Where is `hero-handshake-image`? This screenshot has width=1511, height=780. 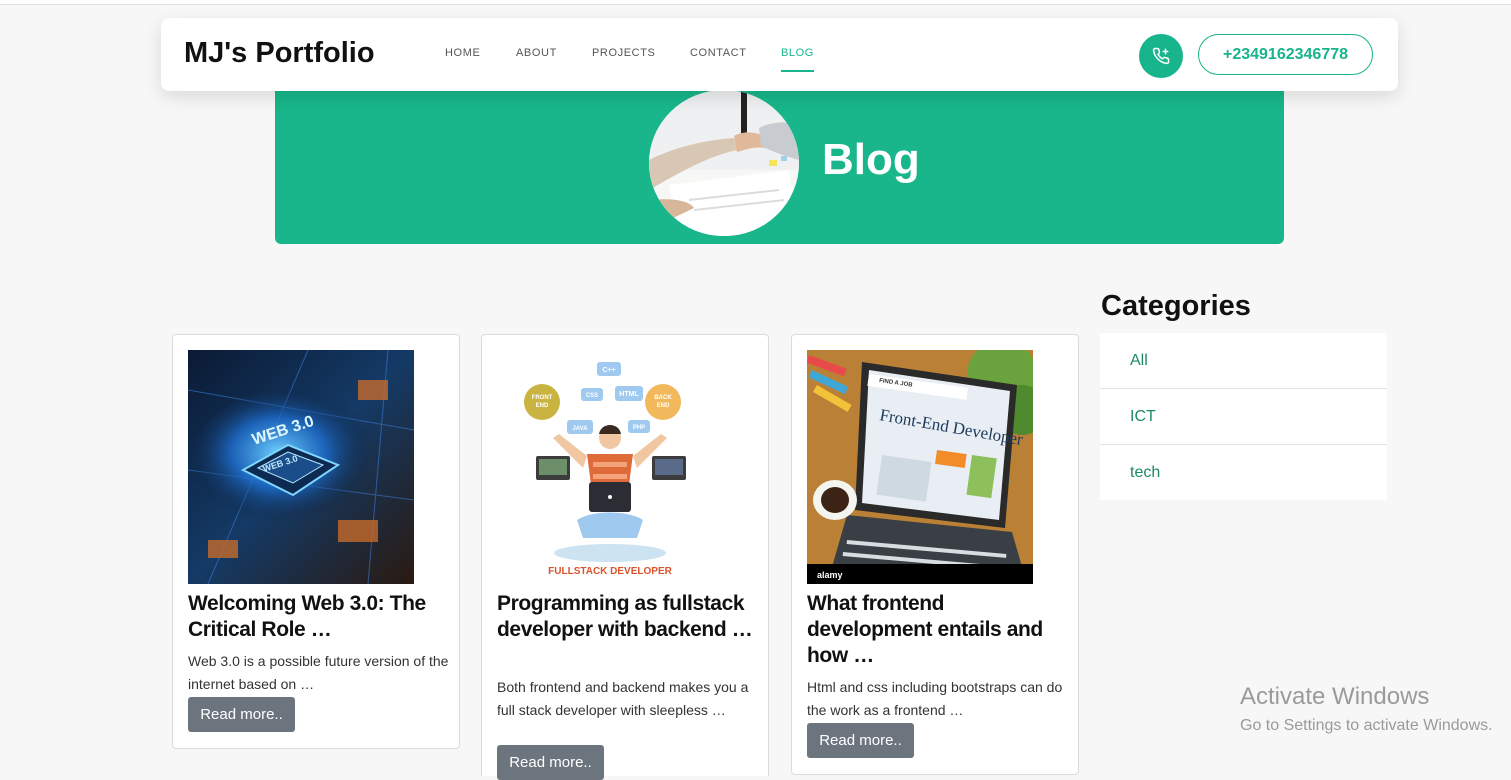 hero-handshake-image is located at coordinates (724, 163).